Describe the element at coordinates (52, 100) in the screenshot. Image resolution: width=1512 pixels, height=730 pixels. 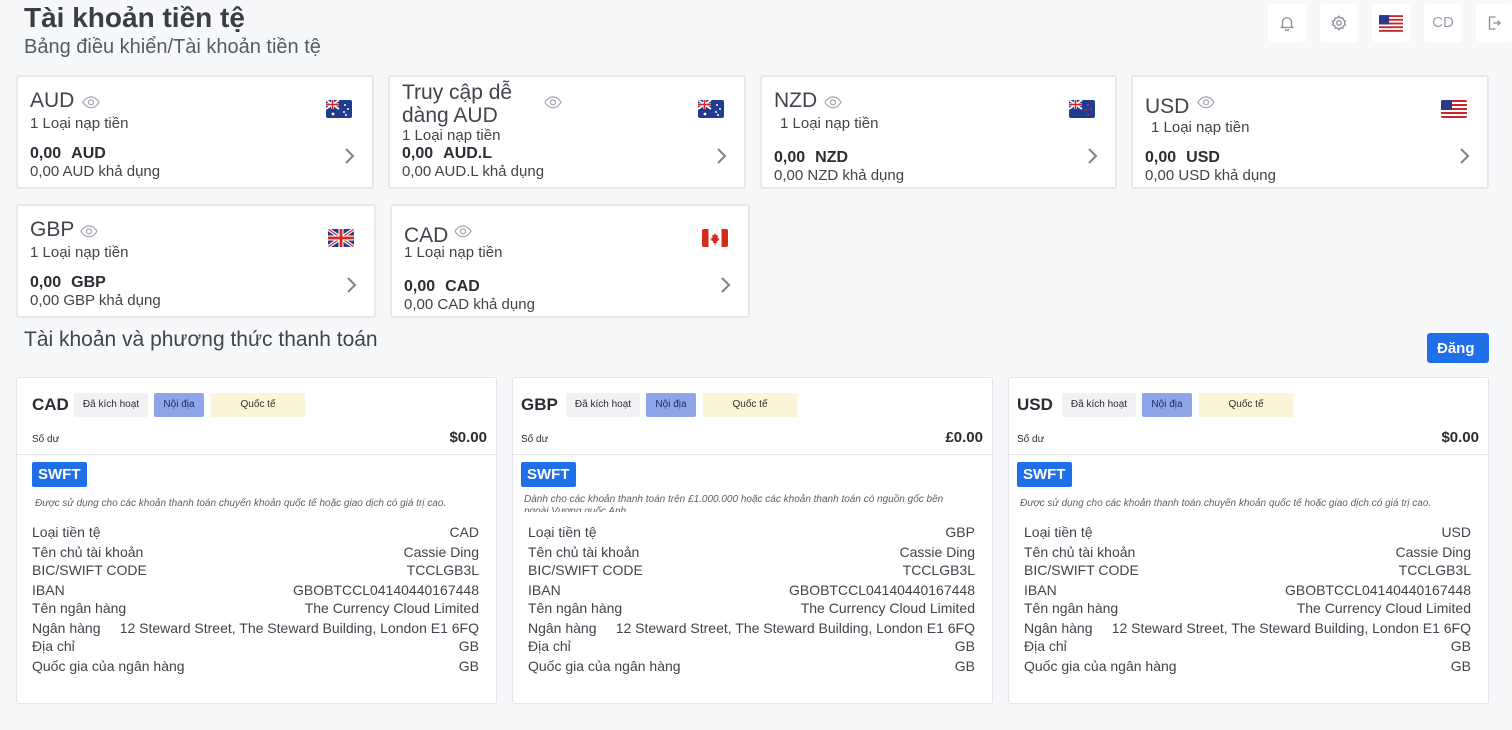
I see `account-name: AUD` at that location.